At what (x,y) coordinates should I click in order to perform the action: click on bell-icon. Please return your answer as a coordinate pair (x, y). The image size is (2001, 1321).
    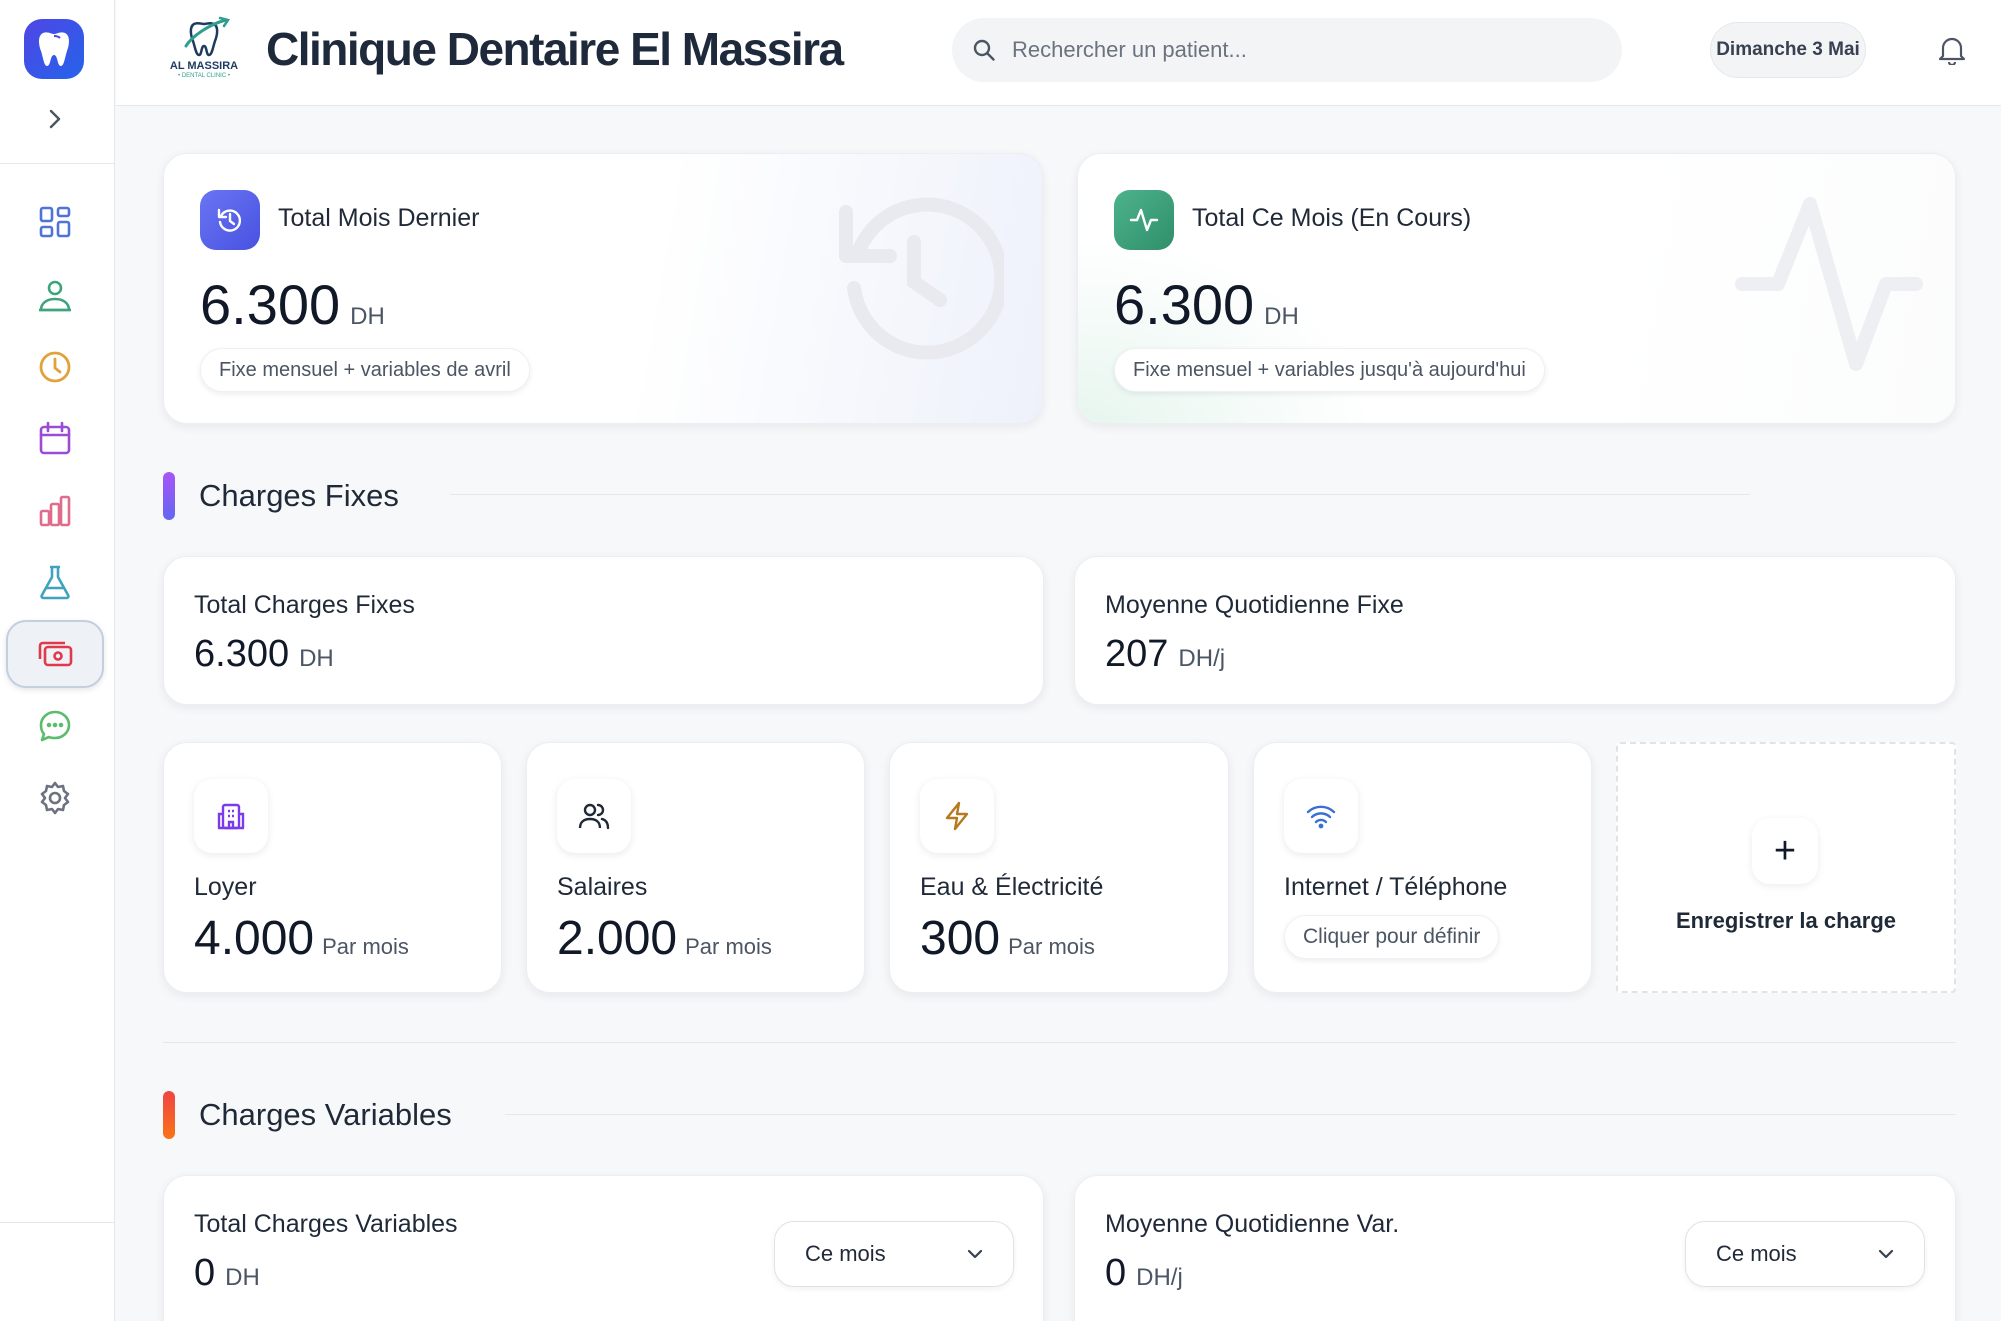
    Looking at the image, I should click on (1952, 51).